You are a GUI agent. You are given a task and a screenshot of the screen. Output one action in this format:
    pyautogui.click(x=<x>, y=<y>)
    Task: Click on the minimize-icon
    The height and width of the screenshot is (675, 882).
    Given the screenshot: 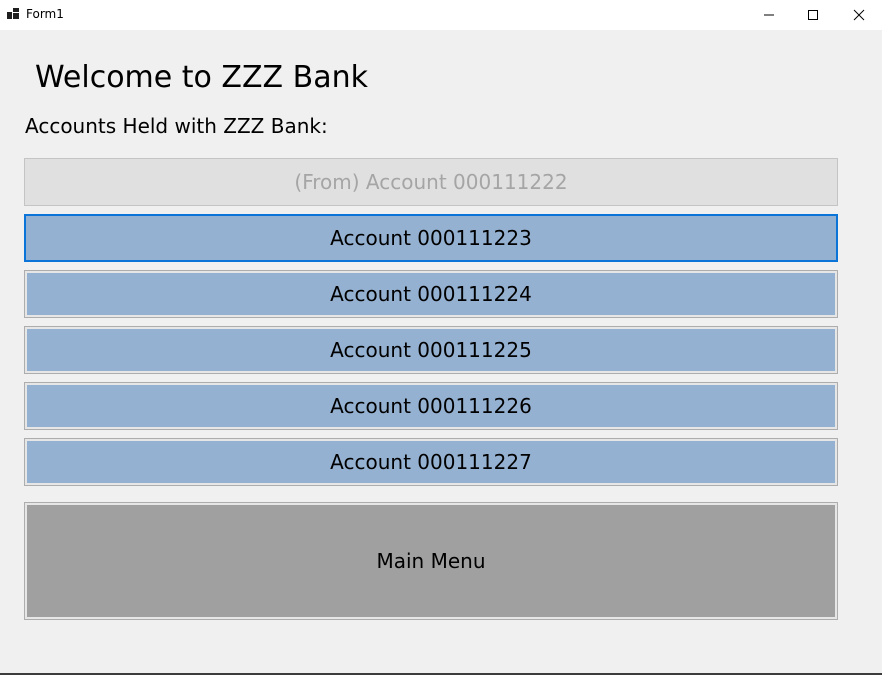 What is the action you would take?
    pyautogui.click(x=769, y=15)
    